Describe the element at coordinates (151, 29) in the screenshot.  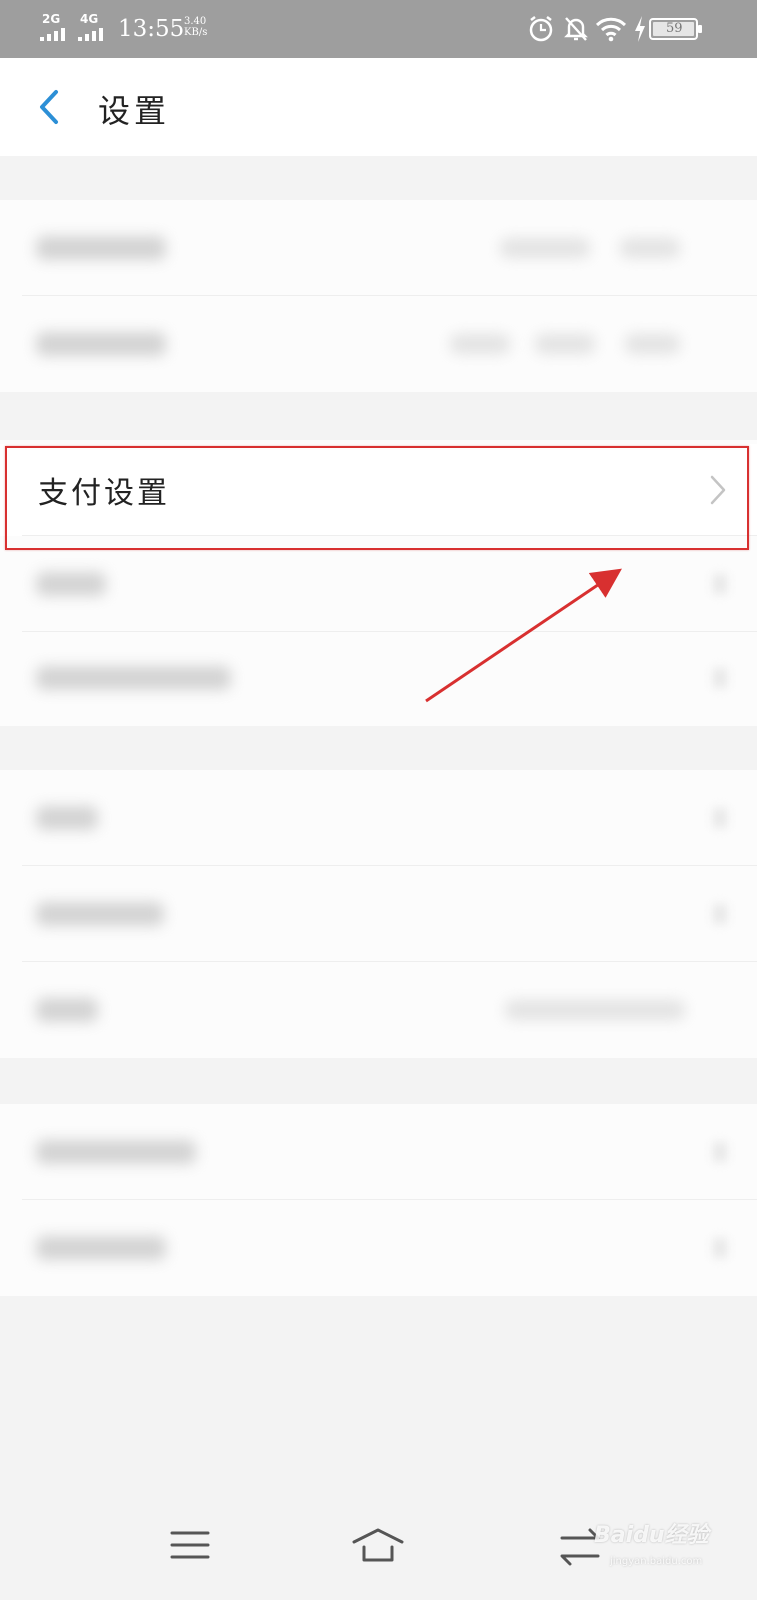
I see `clock: 13:55` at that location.